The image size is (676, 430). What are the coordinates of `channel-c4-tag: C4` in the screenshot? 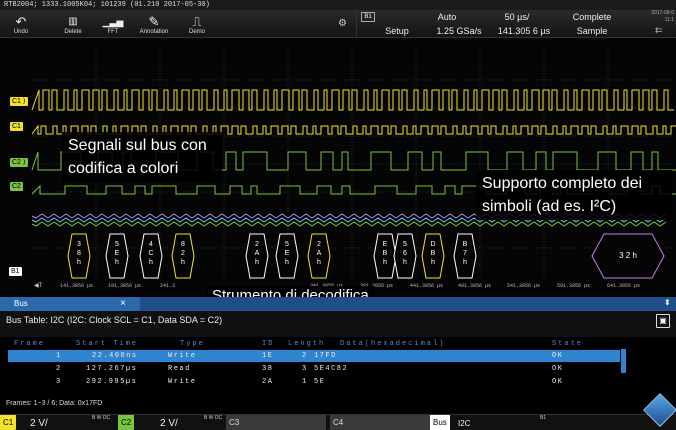 It's located at (380, 422).